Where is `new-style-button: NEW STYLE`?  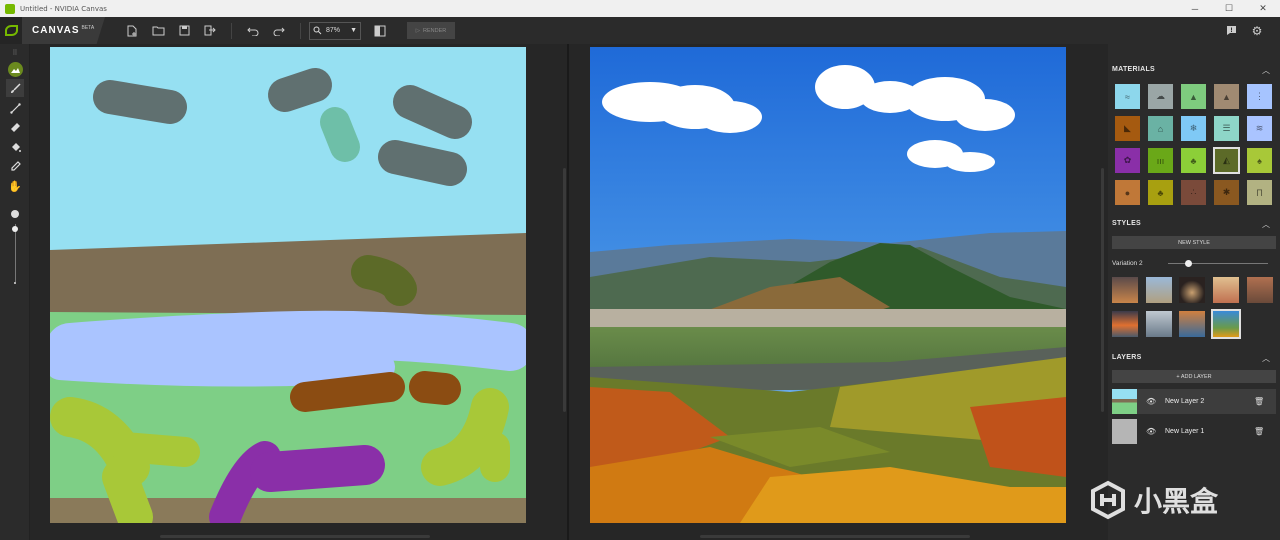
new-style-button: NEW STYLE is located at coordinates (1194, 242).